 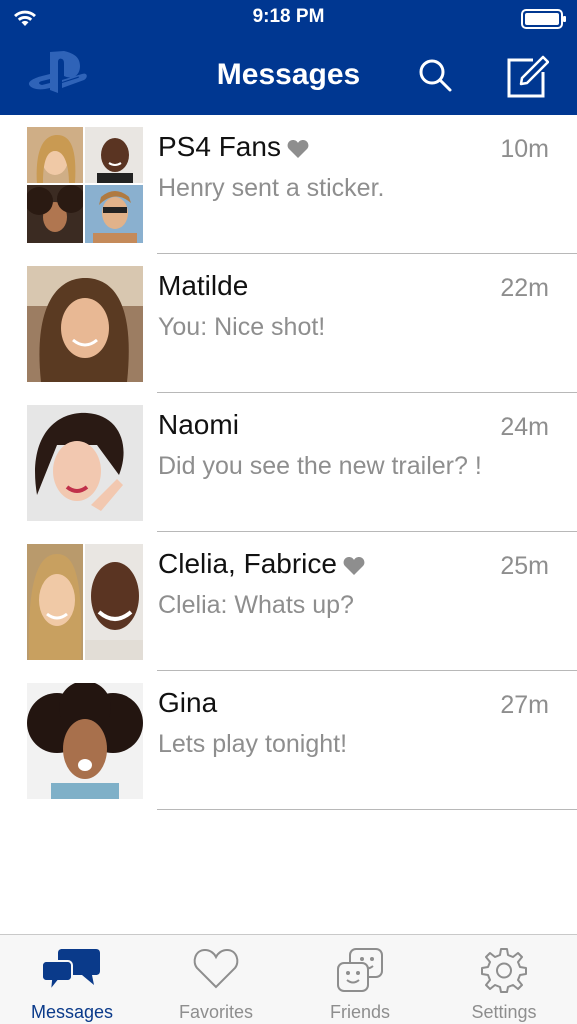 What do you see at coordinates (435, 76) in the screenshot?
I see `search-icon` at bounding box center [435, 76].